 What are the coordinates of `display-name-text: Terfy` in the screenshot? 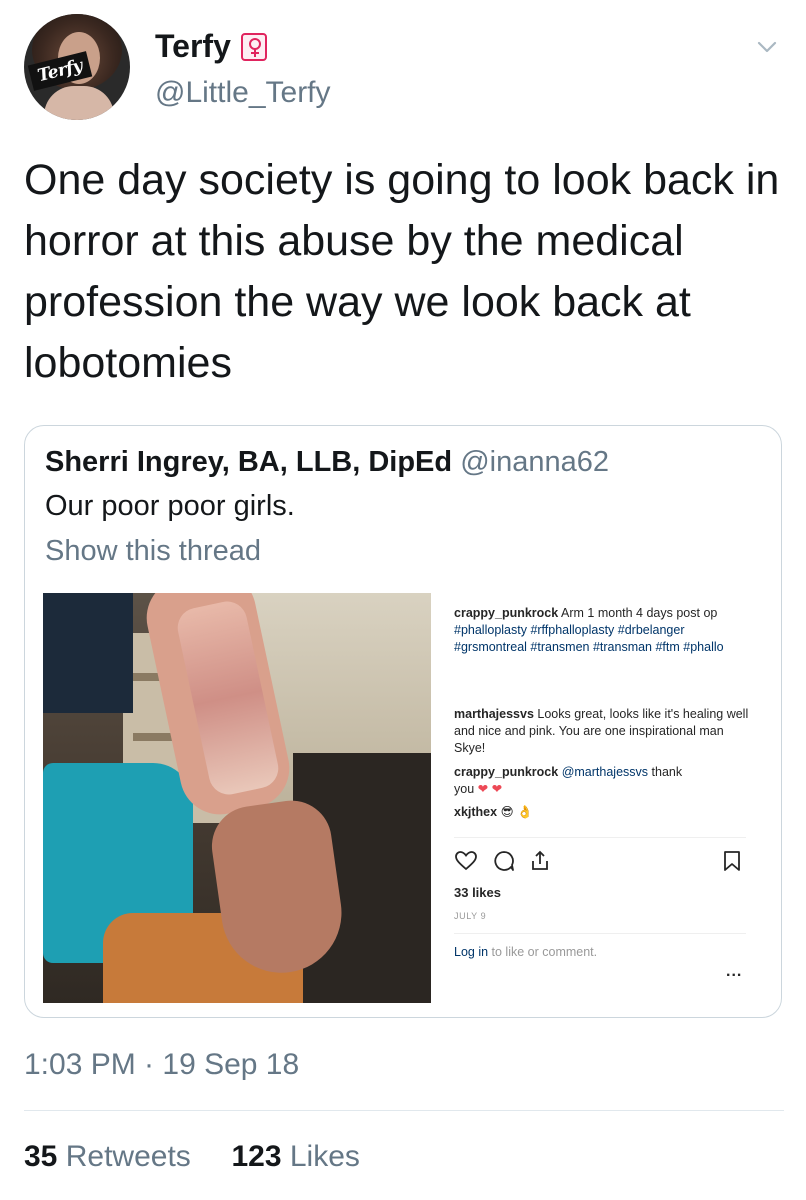 It's located at (193, 46).